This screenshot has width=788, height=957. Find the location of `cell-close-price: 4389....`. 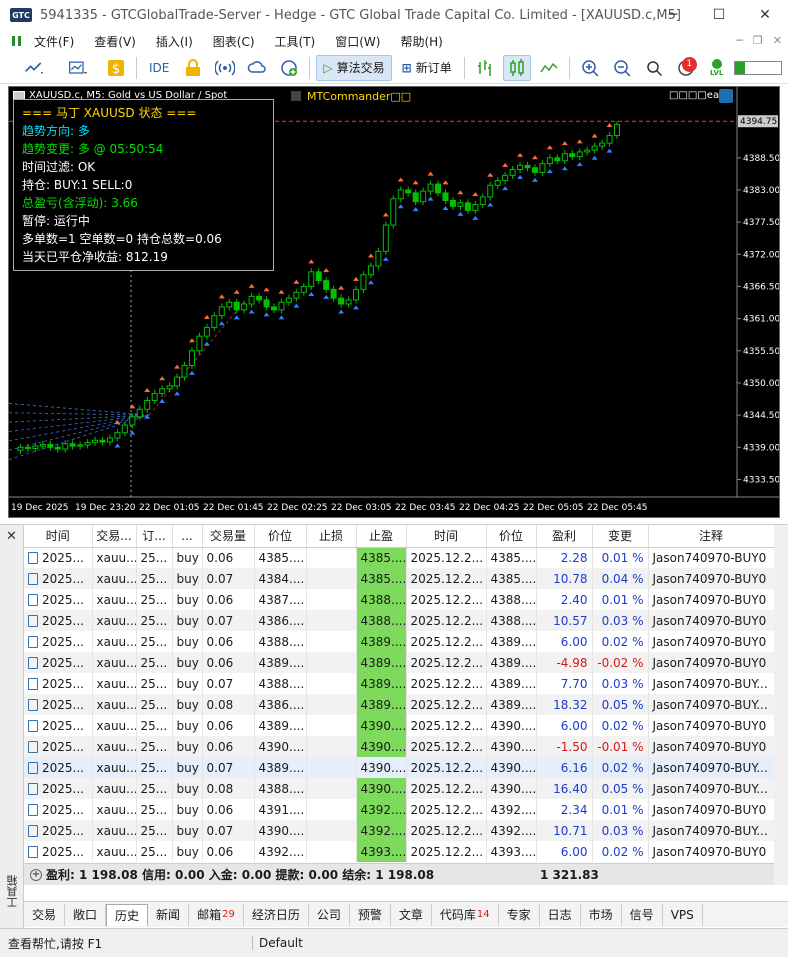

cell-close-price: 4389.... is located at coordinates (511, 641).